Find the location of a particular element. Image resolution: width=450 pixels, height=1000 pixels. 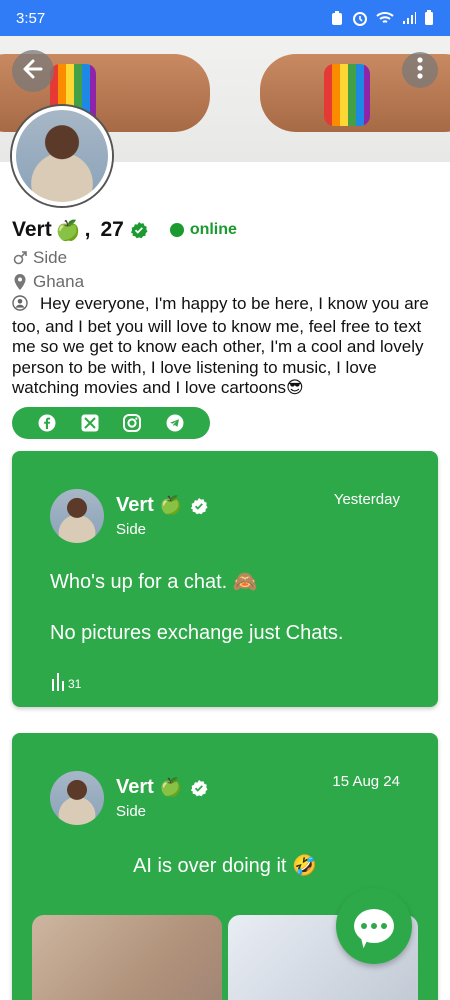

post-views-count: 31 is located at coordinates (75, 684).